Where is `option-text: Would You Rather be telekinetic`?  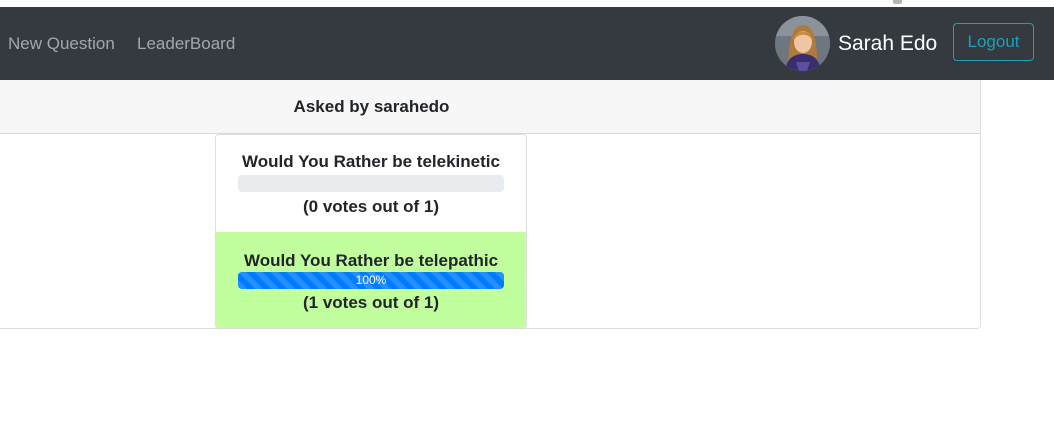 option-text: Would You Rather be telekinetic is located at coordinates (371, 161).